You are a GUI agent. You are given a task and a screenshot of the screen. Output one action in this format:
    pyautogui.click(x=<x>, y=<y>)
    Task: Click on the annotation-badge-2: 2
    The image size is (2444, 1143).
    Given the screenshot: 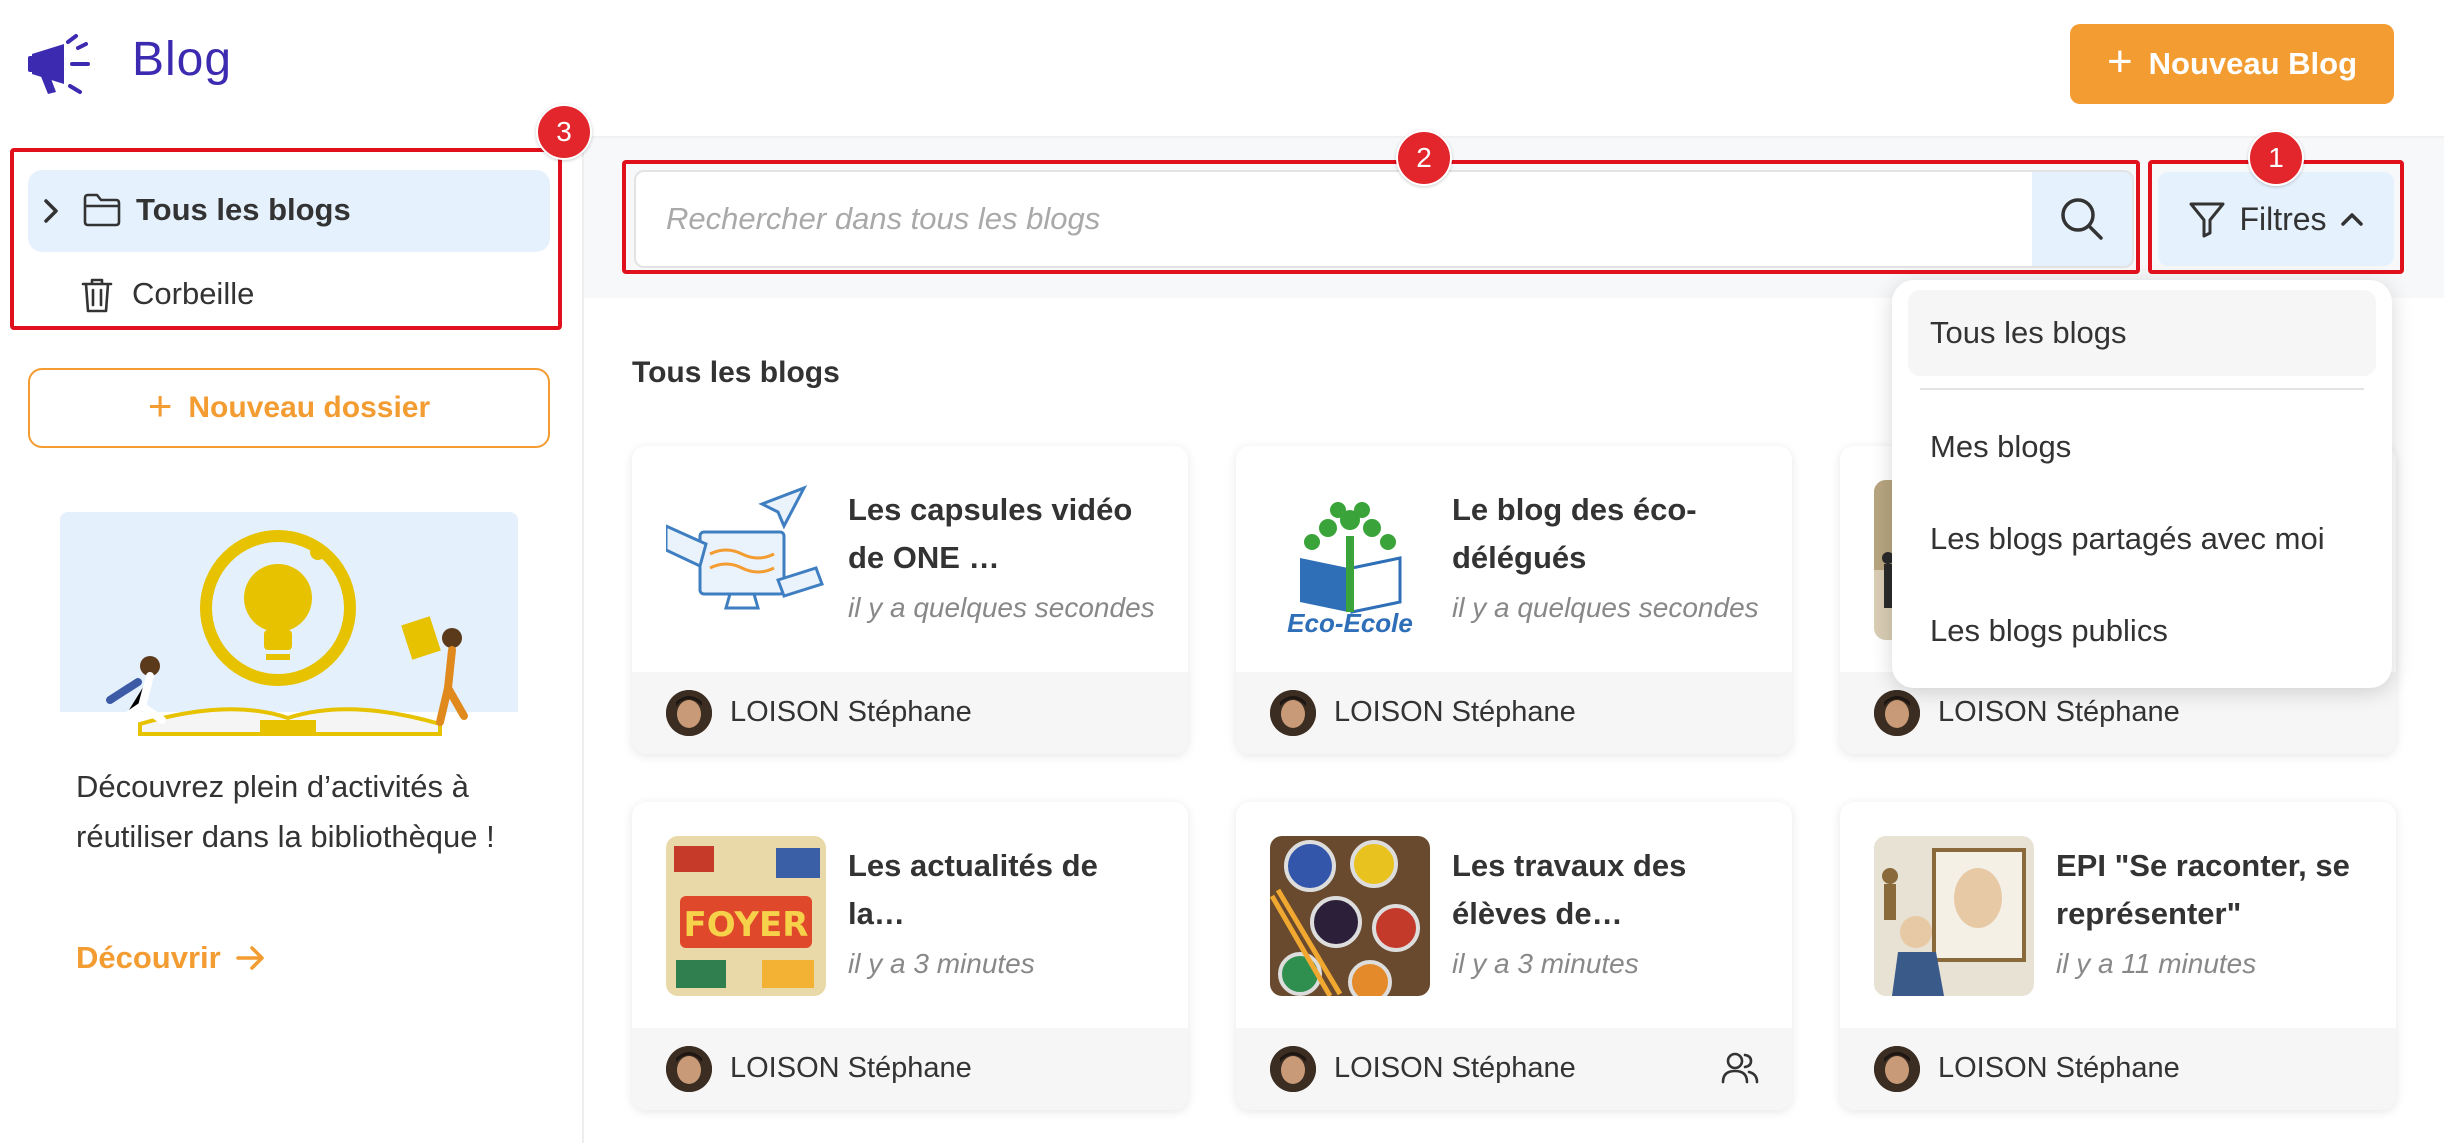 What is the action you would take?
    pyautogui.click(x=1424, y=158)
    